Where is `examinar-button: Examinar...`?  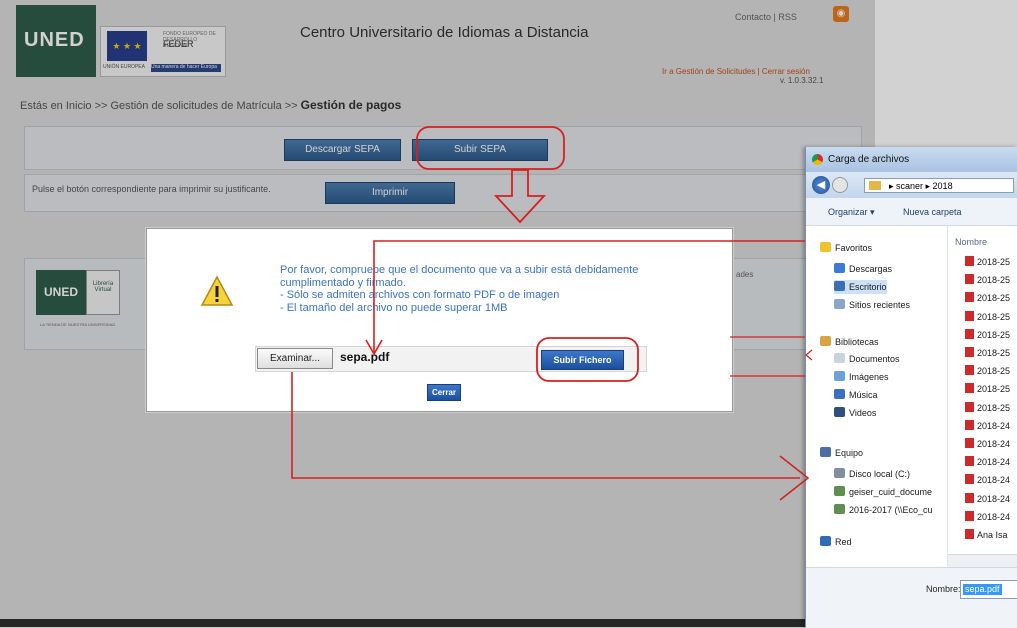
examinar-button: Examinar... is located at coordinates (295, 358).